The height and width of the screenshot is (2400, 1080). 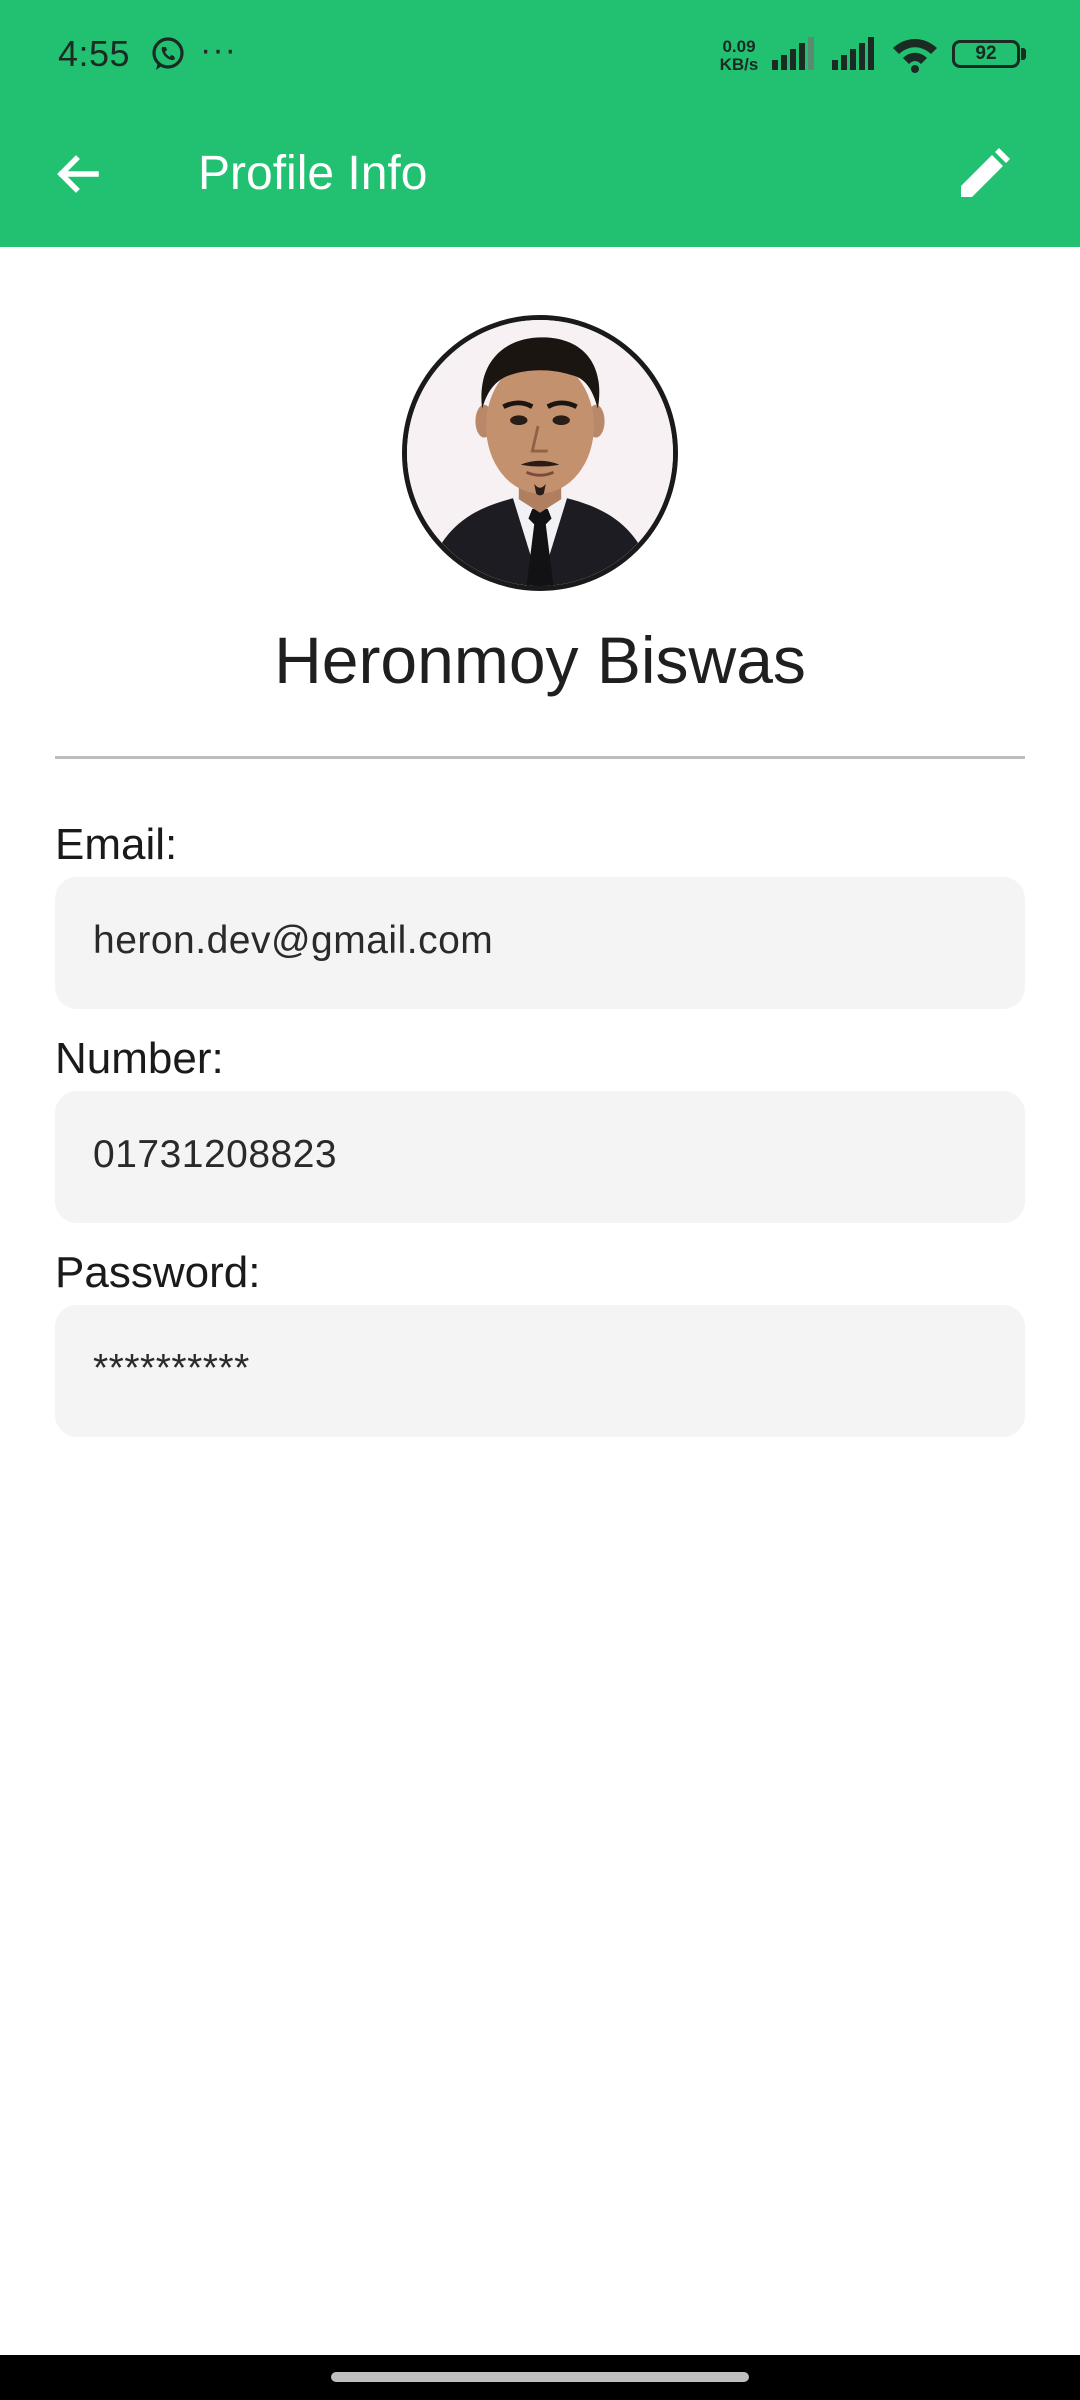 What do you see at coordinates (215, 1154) in the screenshot?
I see `number-value: 01731208823` at bounding box center [215, 1154].